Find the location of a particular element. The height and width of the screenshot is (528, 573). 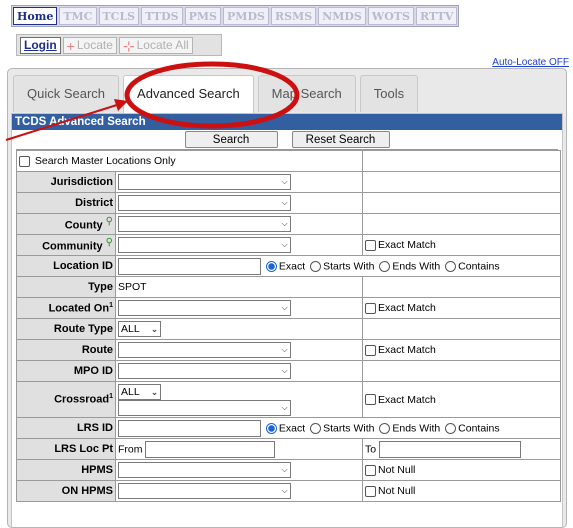

tab-tools: Tools is located at coordinates (389, 93).